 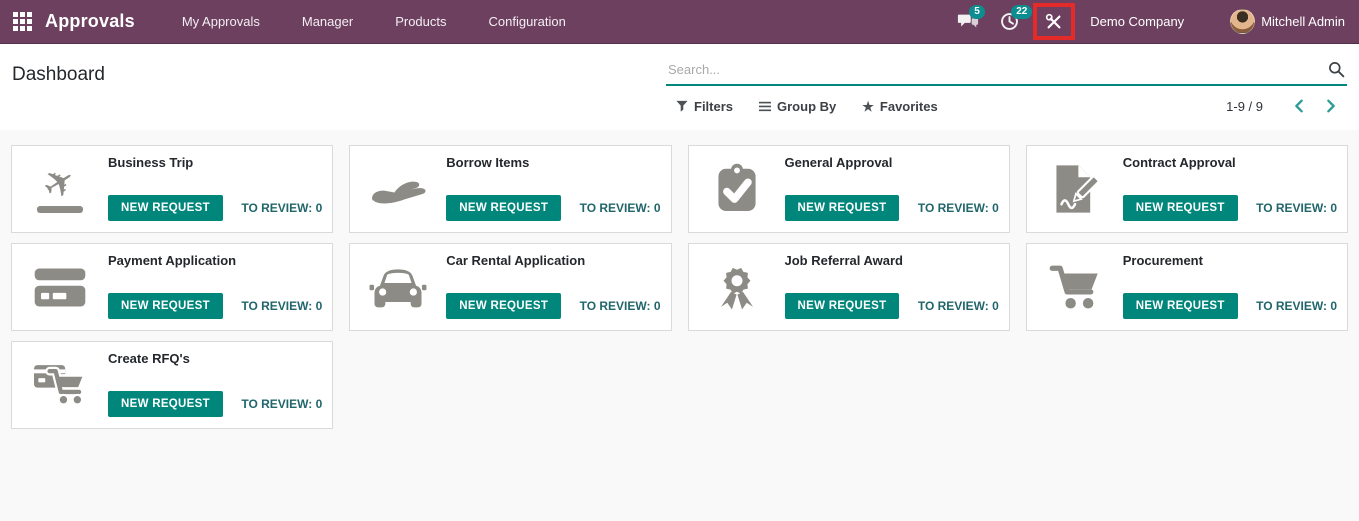 What do you see at coordinates (737, 287) in the screenshot?
I see `award-ribbon-icon` at bounding box center [737, 287].